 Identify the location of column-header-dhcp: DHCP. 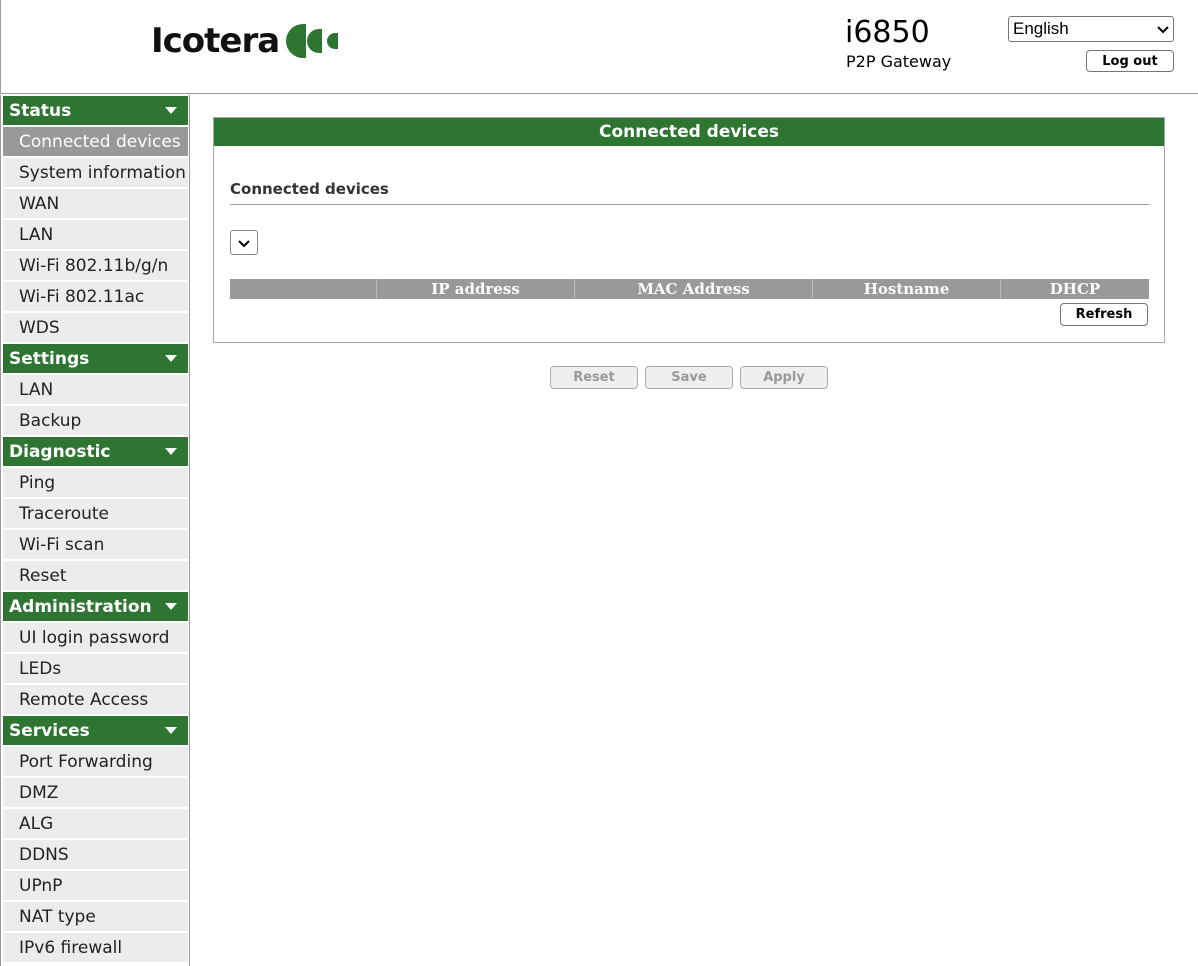
(1075, 289).